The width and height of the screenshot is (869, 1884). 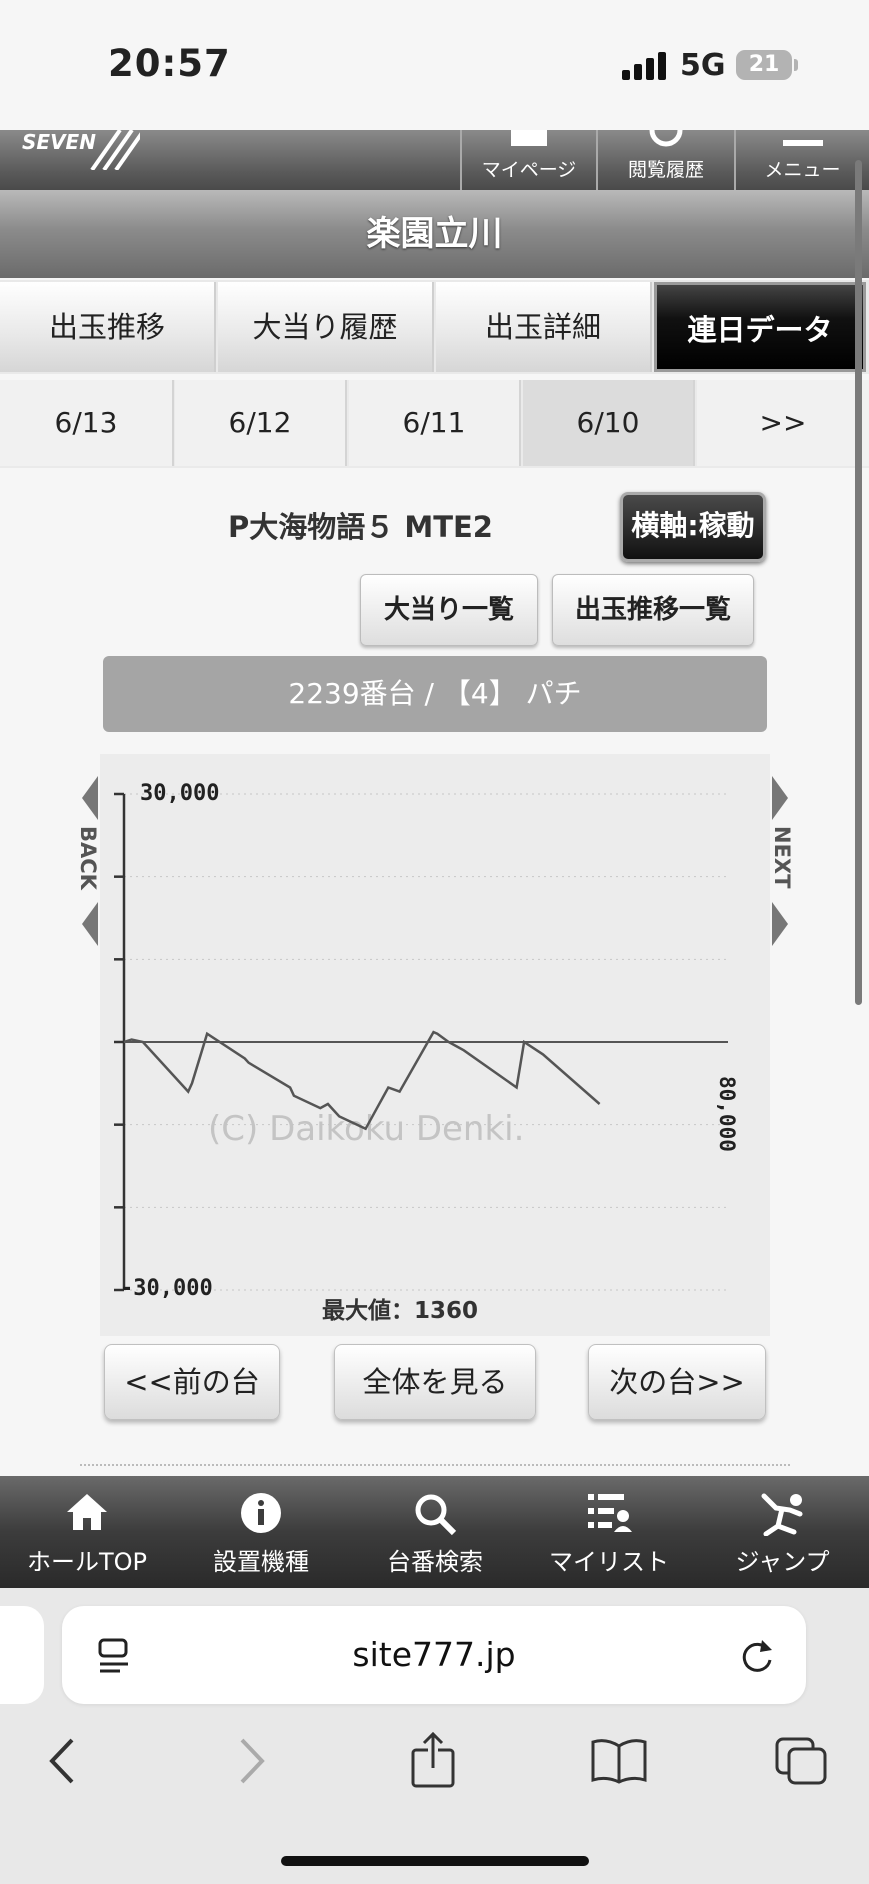 I want to click on battery-tip, so click(x=796, y=65).